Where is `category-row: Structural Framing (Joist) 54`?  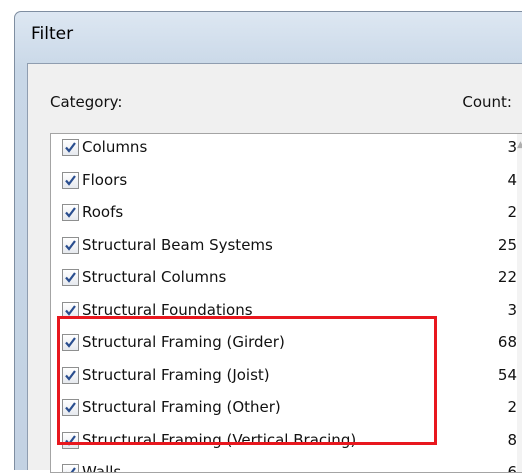
category-row: Structural Framing (Joist) 54 is located at coordinates (286, 375).